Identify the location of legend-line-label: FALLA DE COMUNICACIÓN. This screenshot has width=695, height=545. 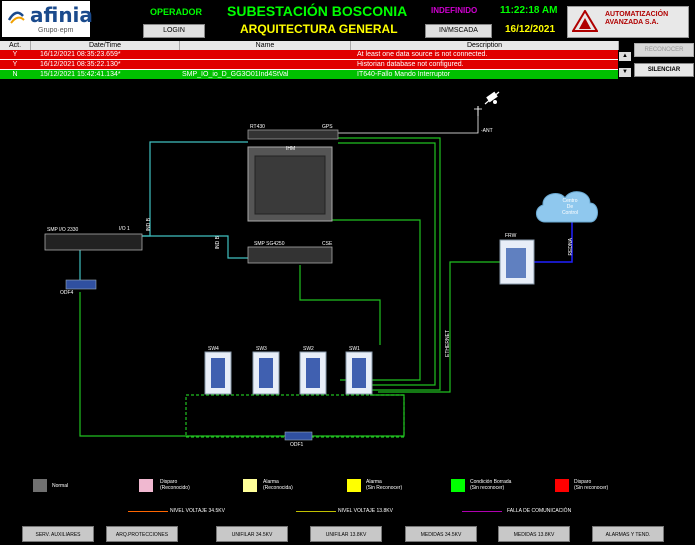
(539, 511).